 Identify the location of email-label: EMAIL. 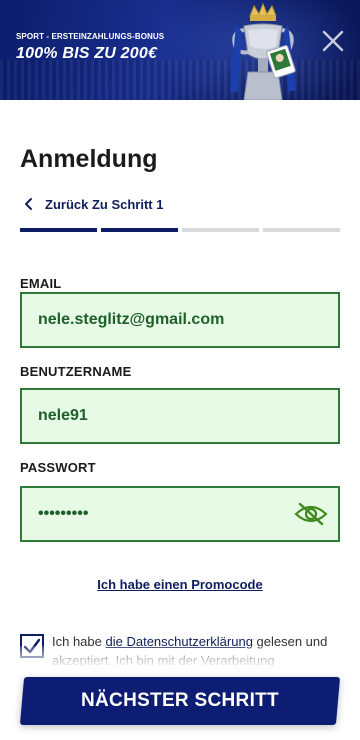
(41, 283).